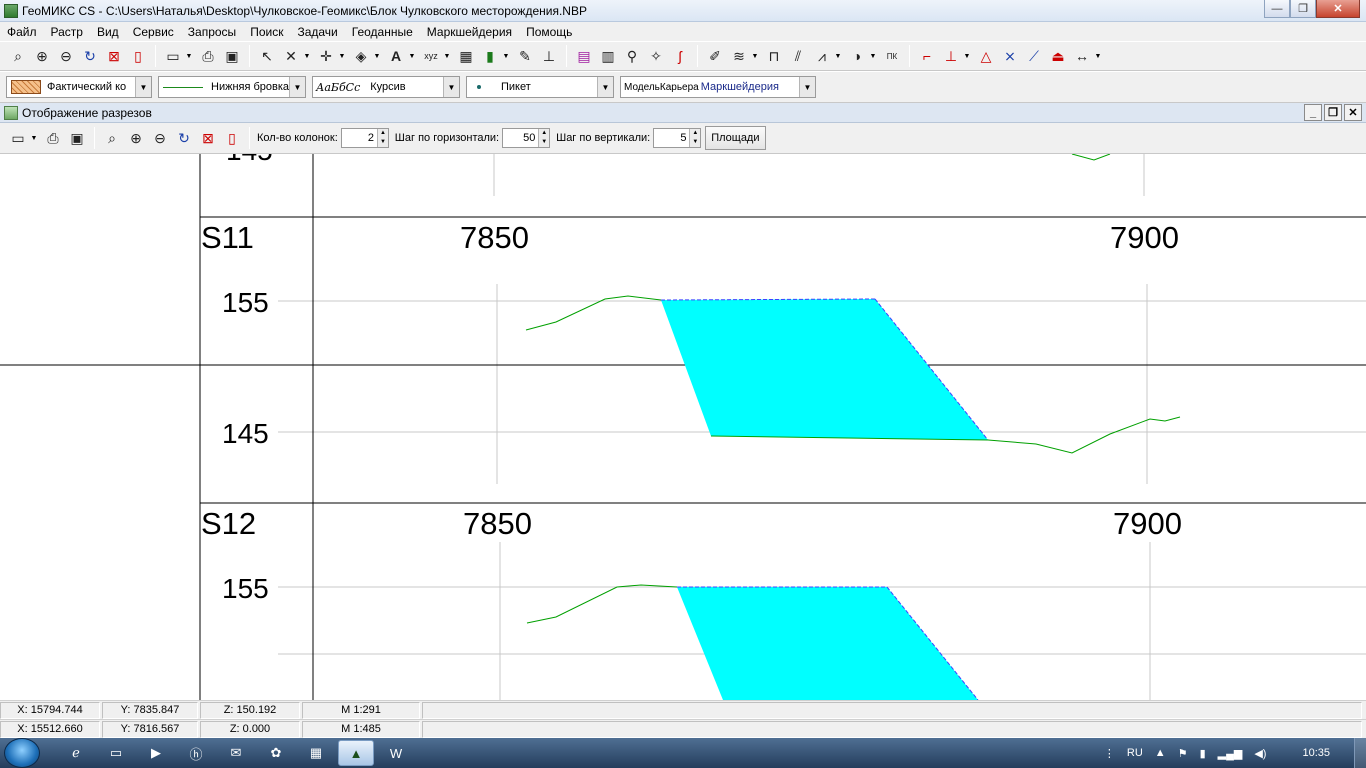  Describe the element at coordinates (79, 87) in the screenshot. I see `contour-style-combo: Фактический ко ▼` at that location.